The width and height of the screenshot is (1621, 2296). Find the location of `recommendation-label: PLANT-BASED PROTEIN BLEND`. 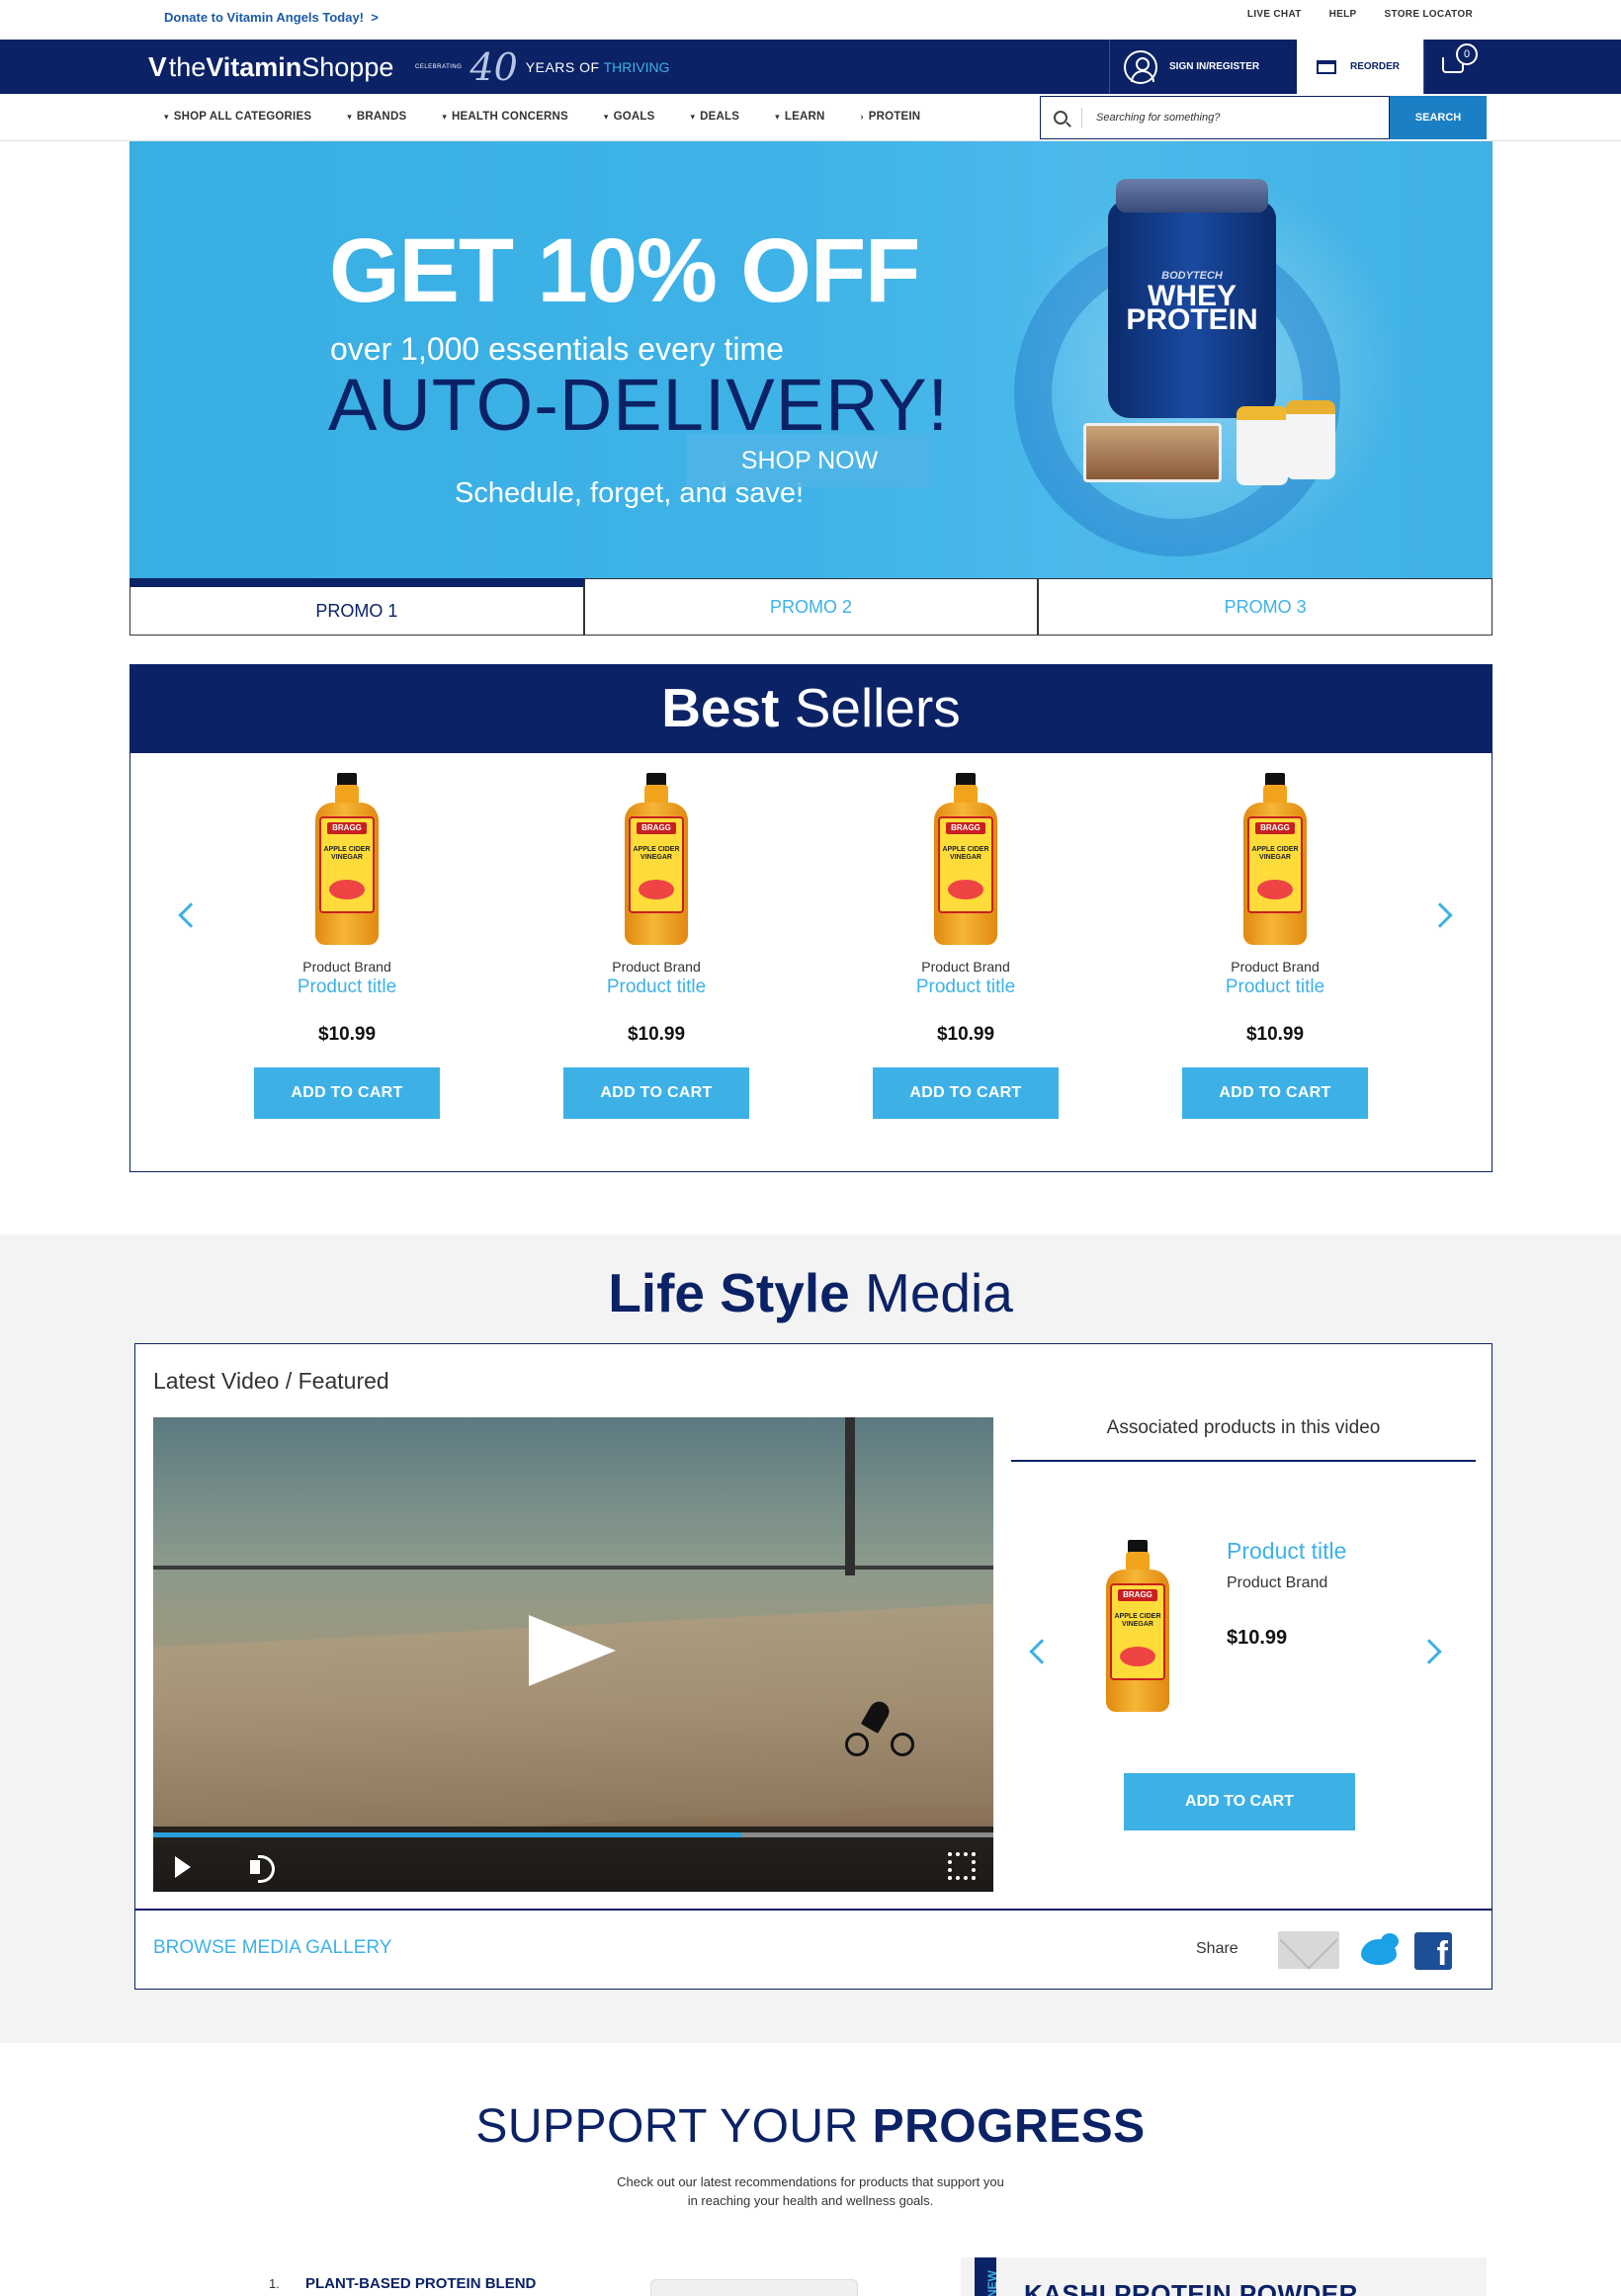

recommendation-label: PLANT-BASED PROTEIN BLEND is located at coordinates (421, 2283).